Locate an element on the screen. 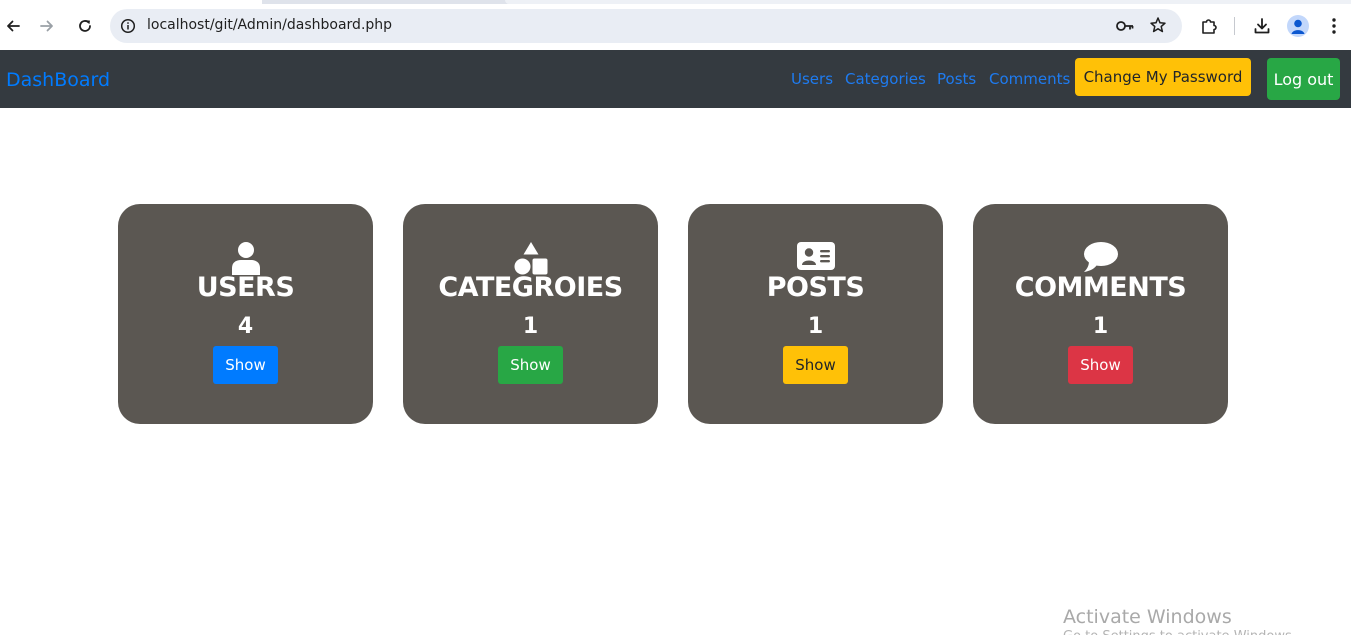 The height and width of the screenshot is (635, 1351). browser-toolbar: localhost/git/Admin/dashboard.php is located at coordinates (675, 25).